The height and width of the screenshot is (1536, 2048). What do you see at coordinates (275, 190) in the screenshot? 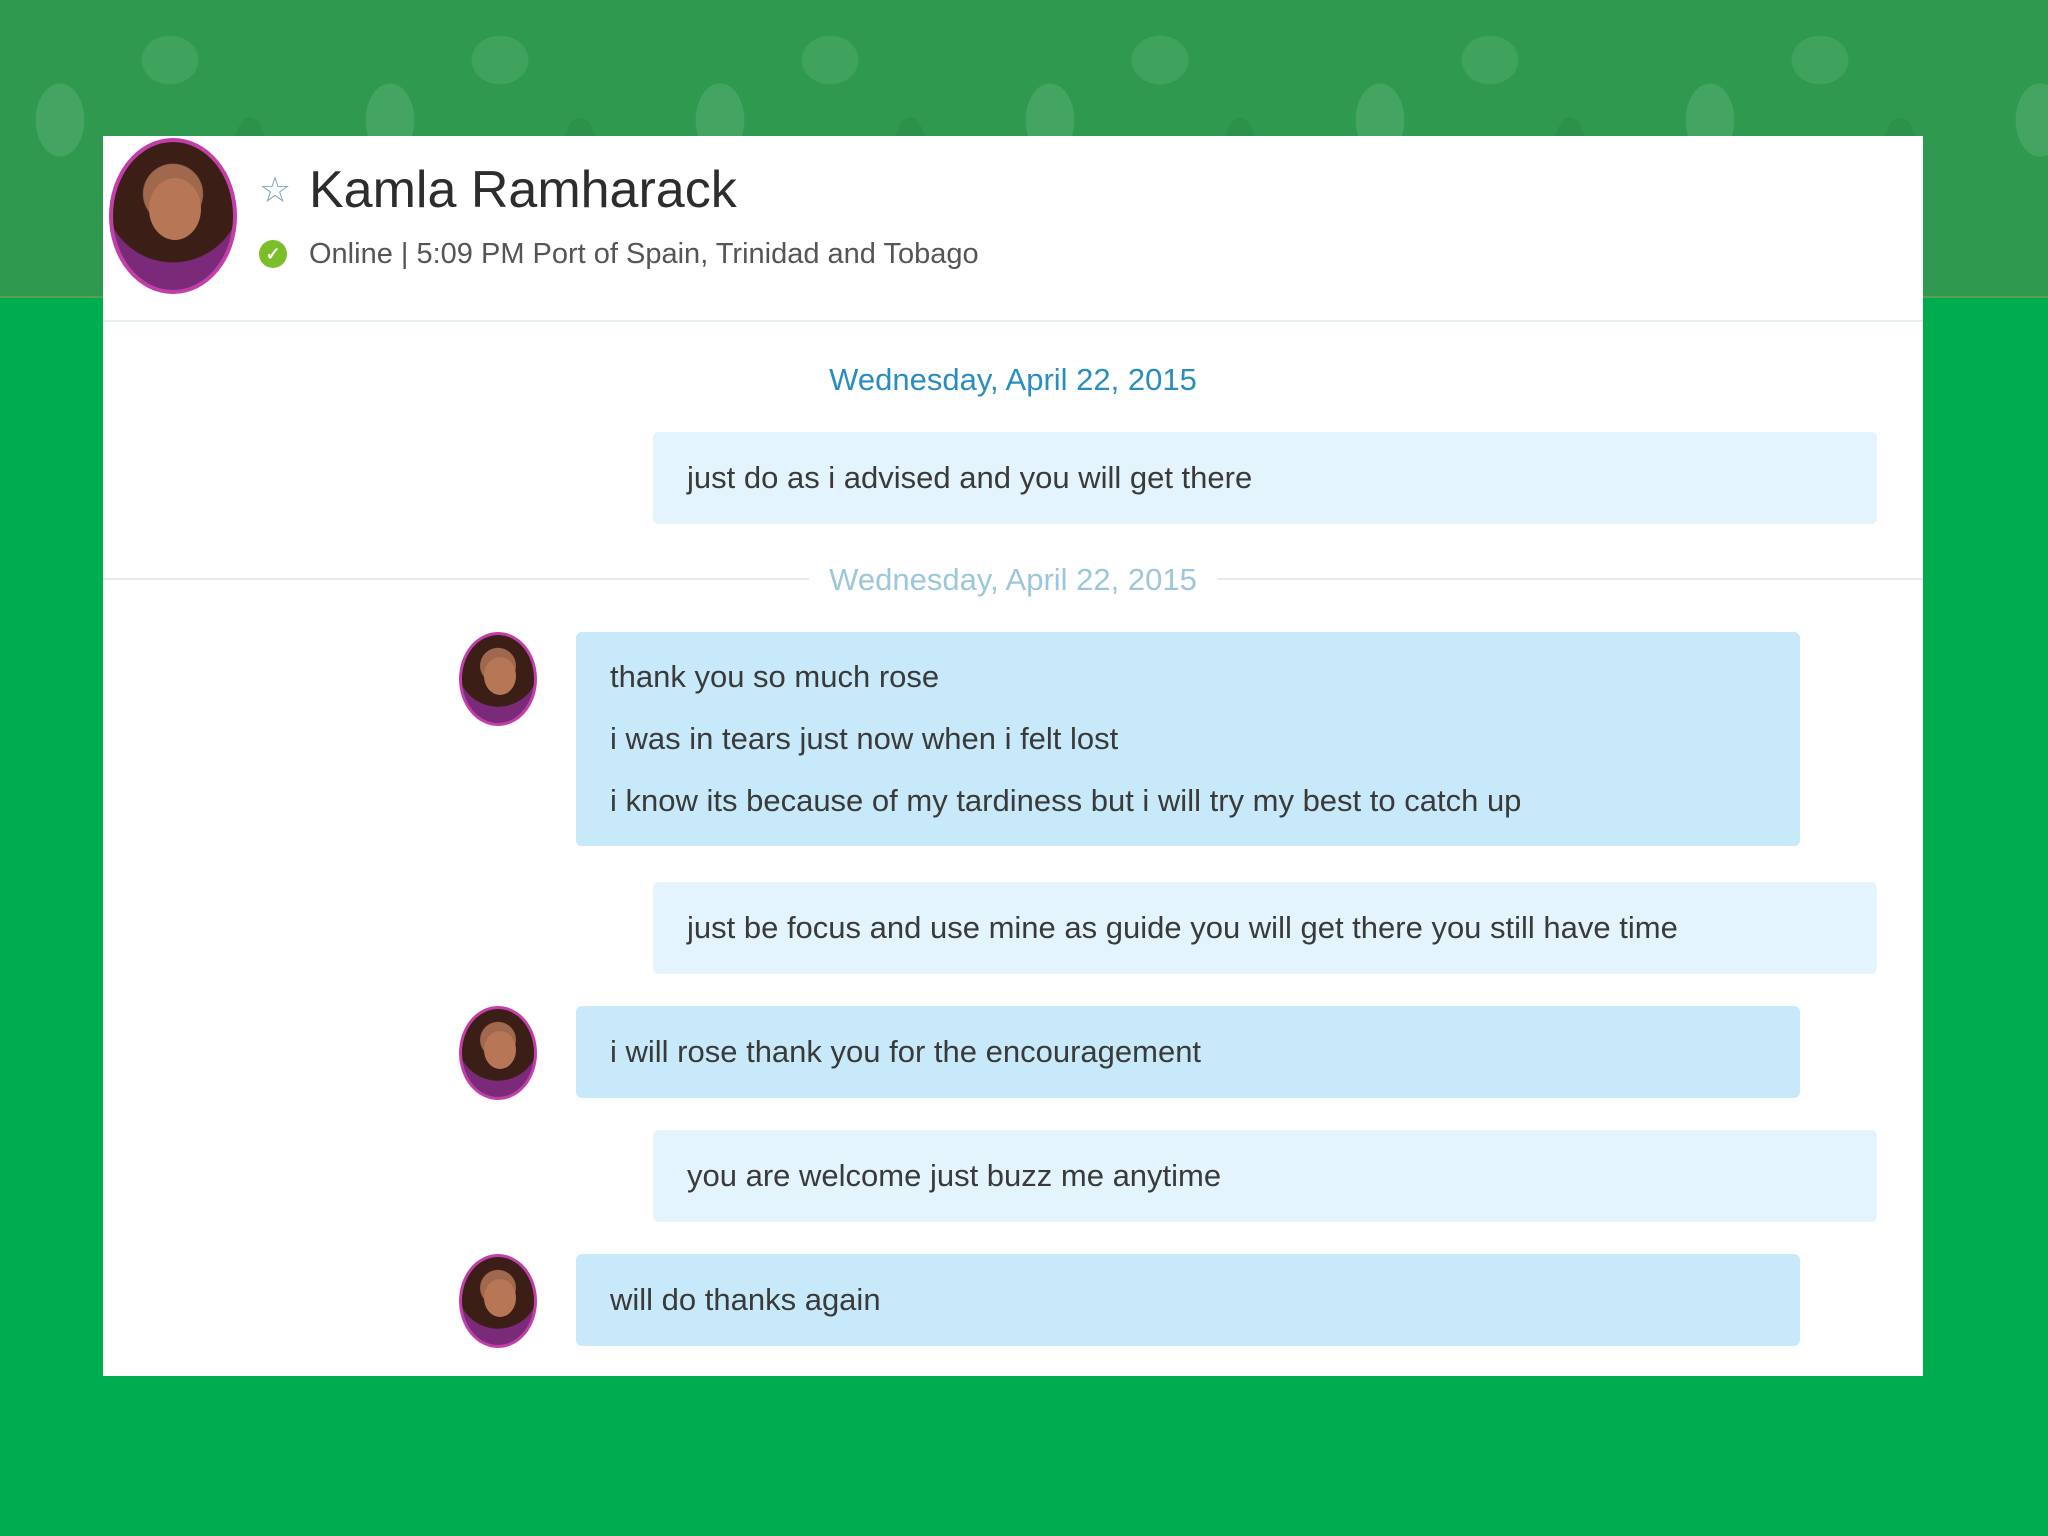
I see `star-icon: ☆` at bounding box center [275, 190].